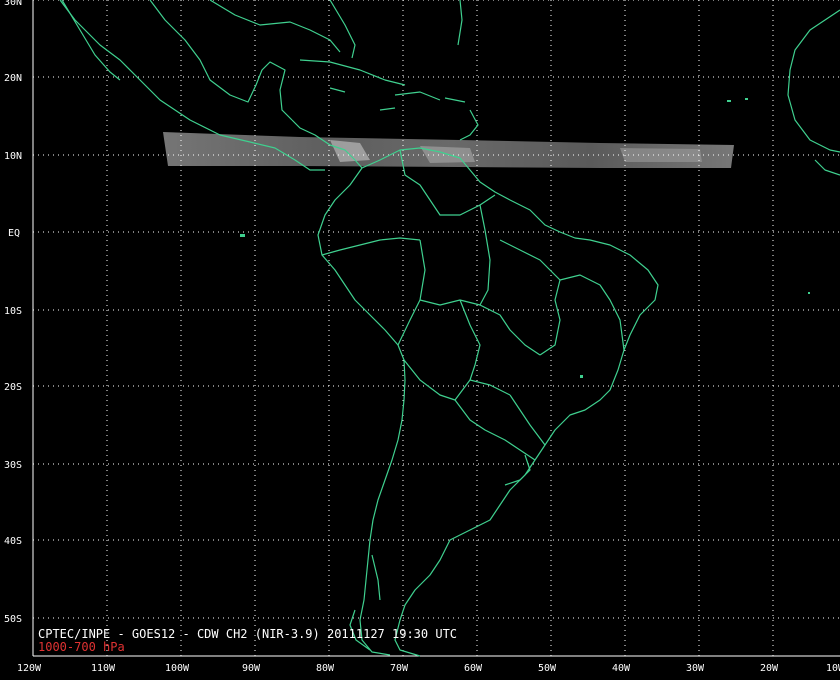 The height and width of the screenshot is (680, 840). I want to click on lon-label-80w: 80W, so click(325, 668).